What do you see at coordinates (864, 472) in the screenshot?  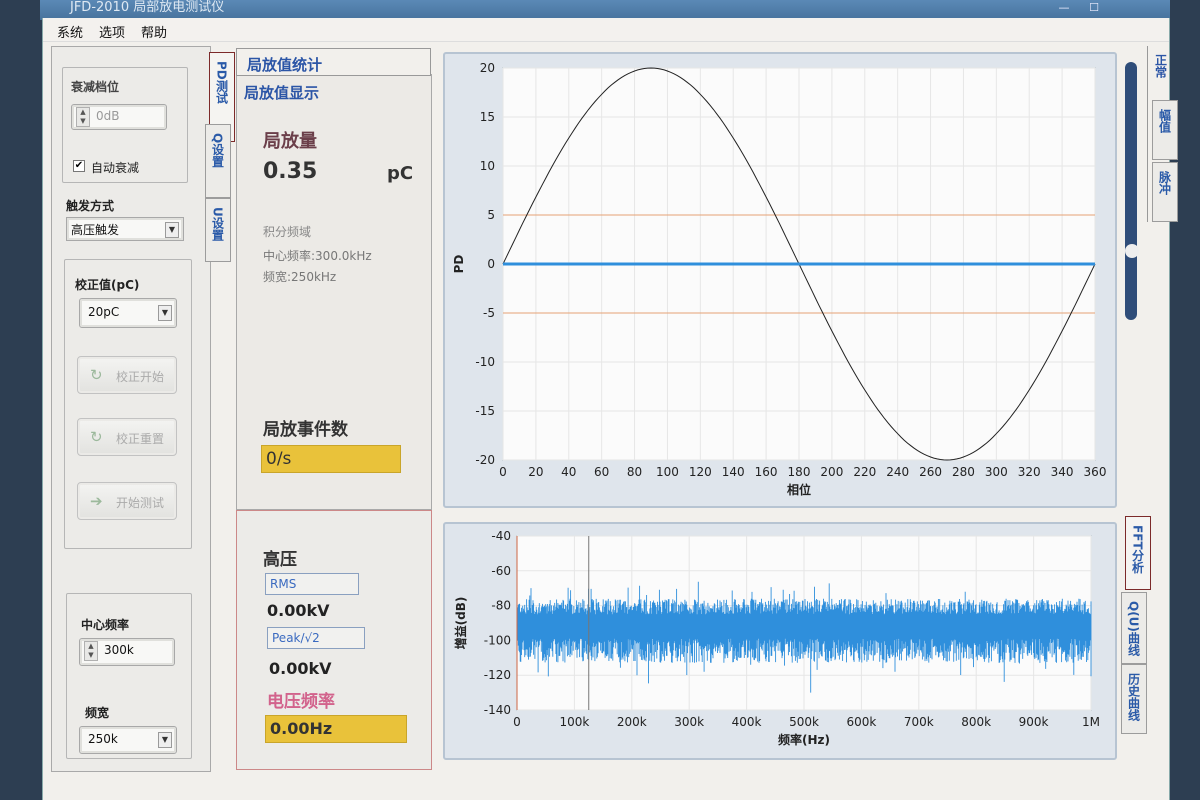 I see `x-tick-label: 220` at bounding box center [864, 472].